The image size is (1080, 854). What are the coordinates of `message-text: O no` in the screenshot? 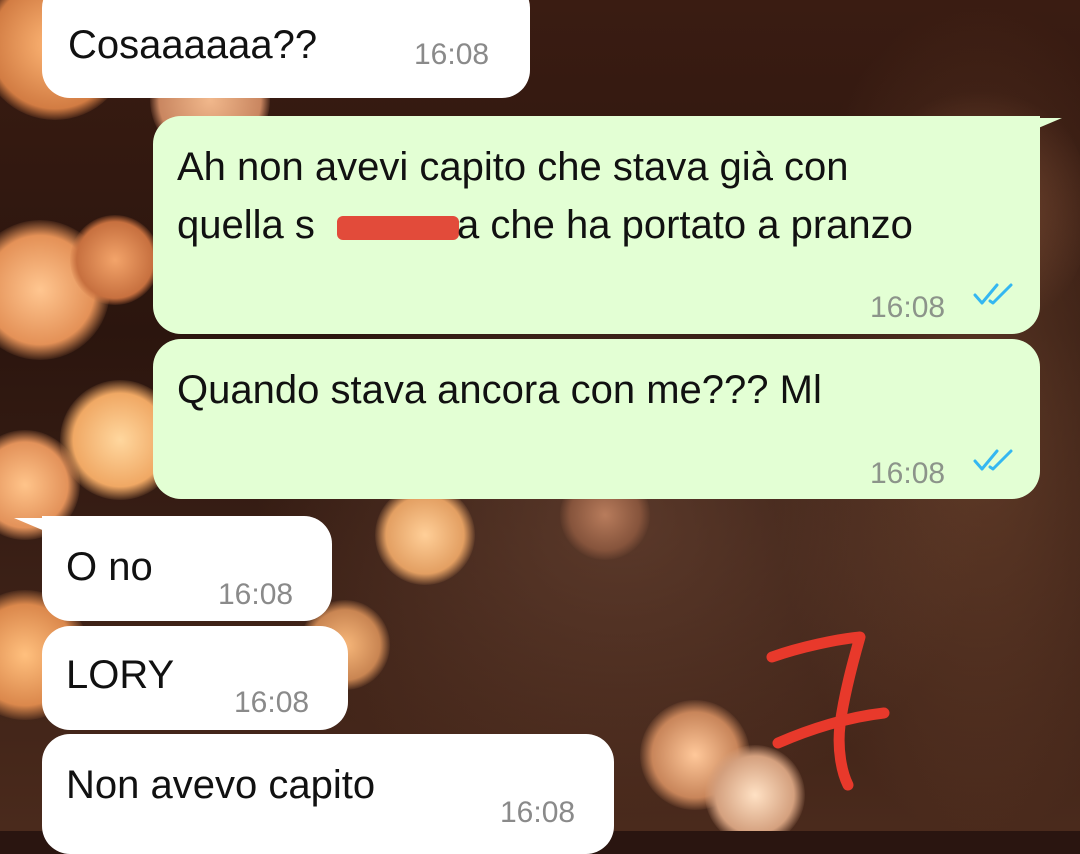 It's located at (109, 567).